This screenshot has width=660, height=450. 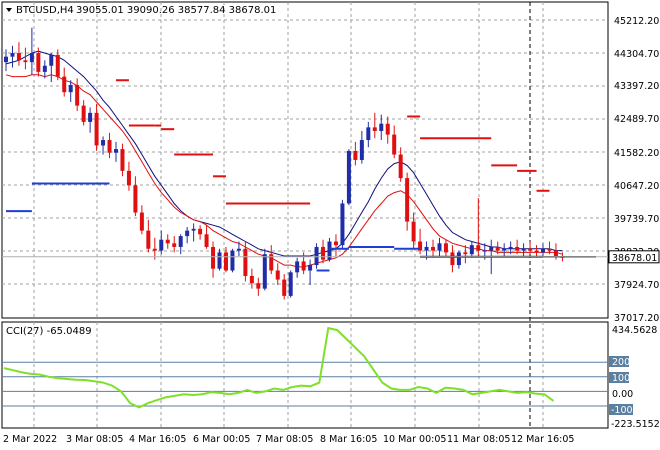 What do you see at coordinates (176, 10) in the screenshot?
I see `ohlc-values: 39055.01 39090.26 38577.84 38678.01` at bounding box center [176, 10].